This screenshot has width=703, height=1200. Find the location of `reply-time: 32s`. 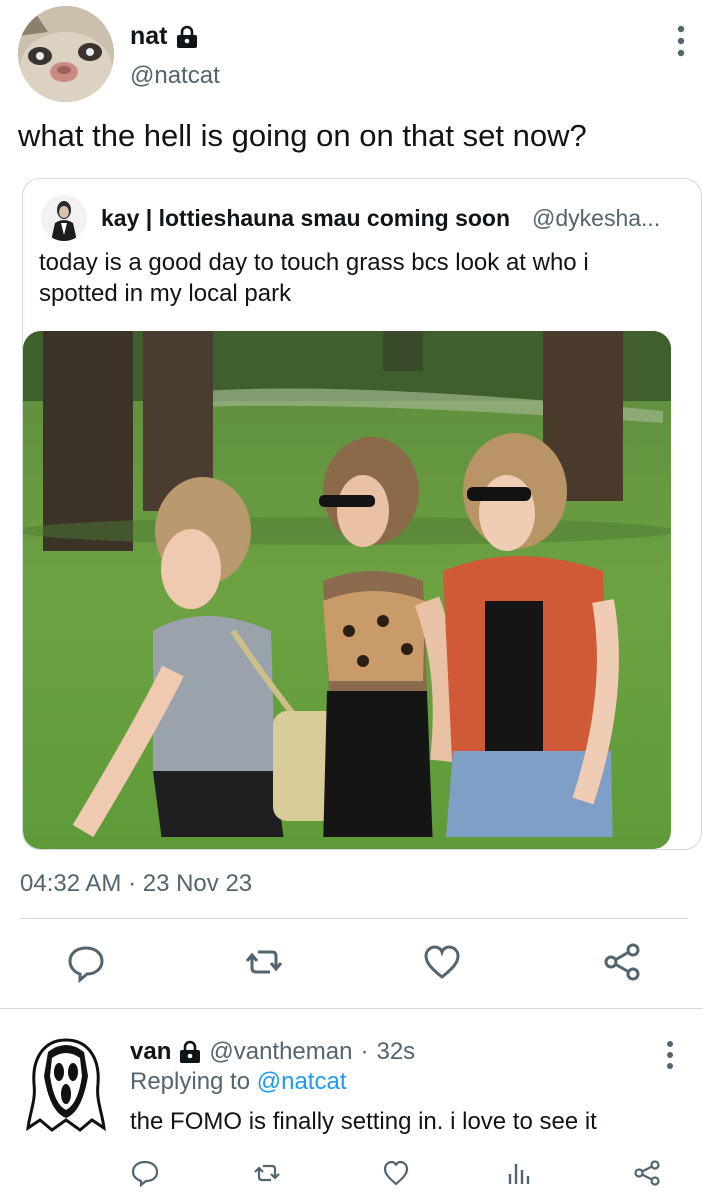

reply-time: 32s is located at coordinates (395, 1052).